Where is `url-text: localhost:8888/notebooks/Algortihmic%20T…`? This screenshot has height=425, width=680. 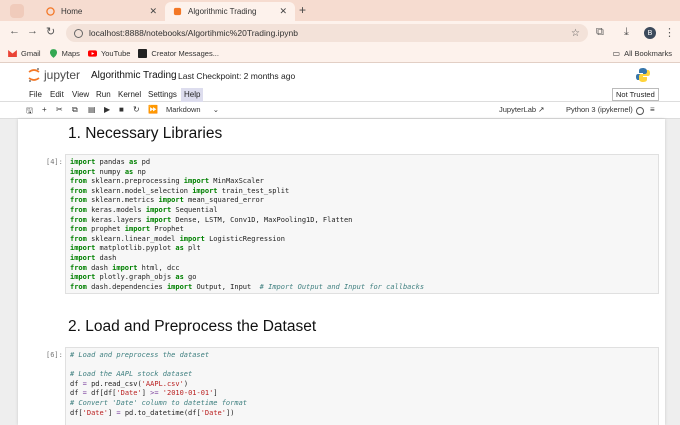 url-text: localhost:8888/notebooks/Algortihmic%20T… is located at coordinates (194, 33).